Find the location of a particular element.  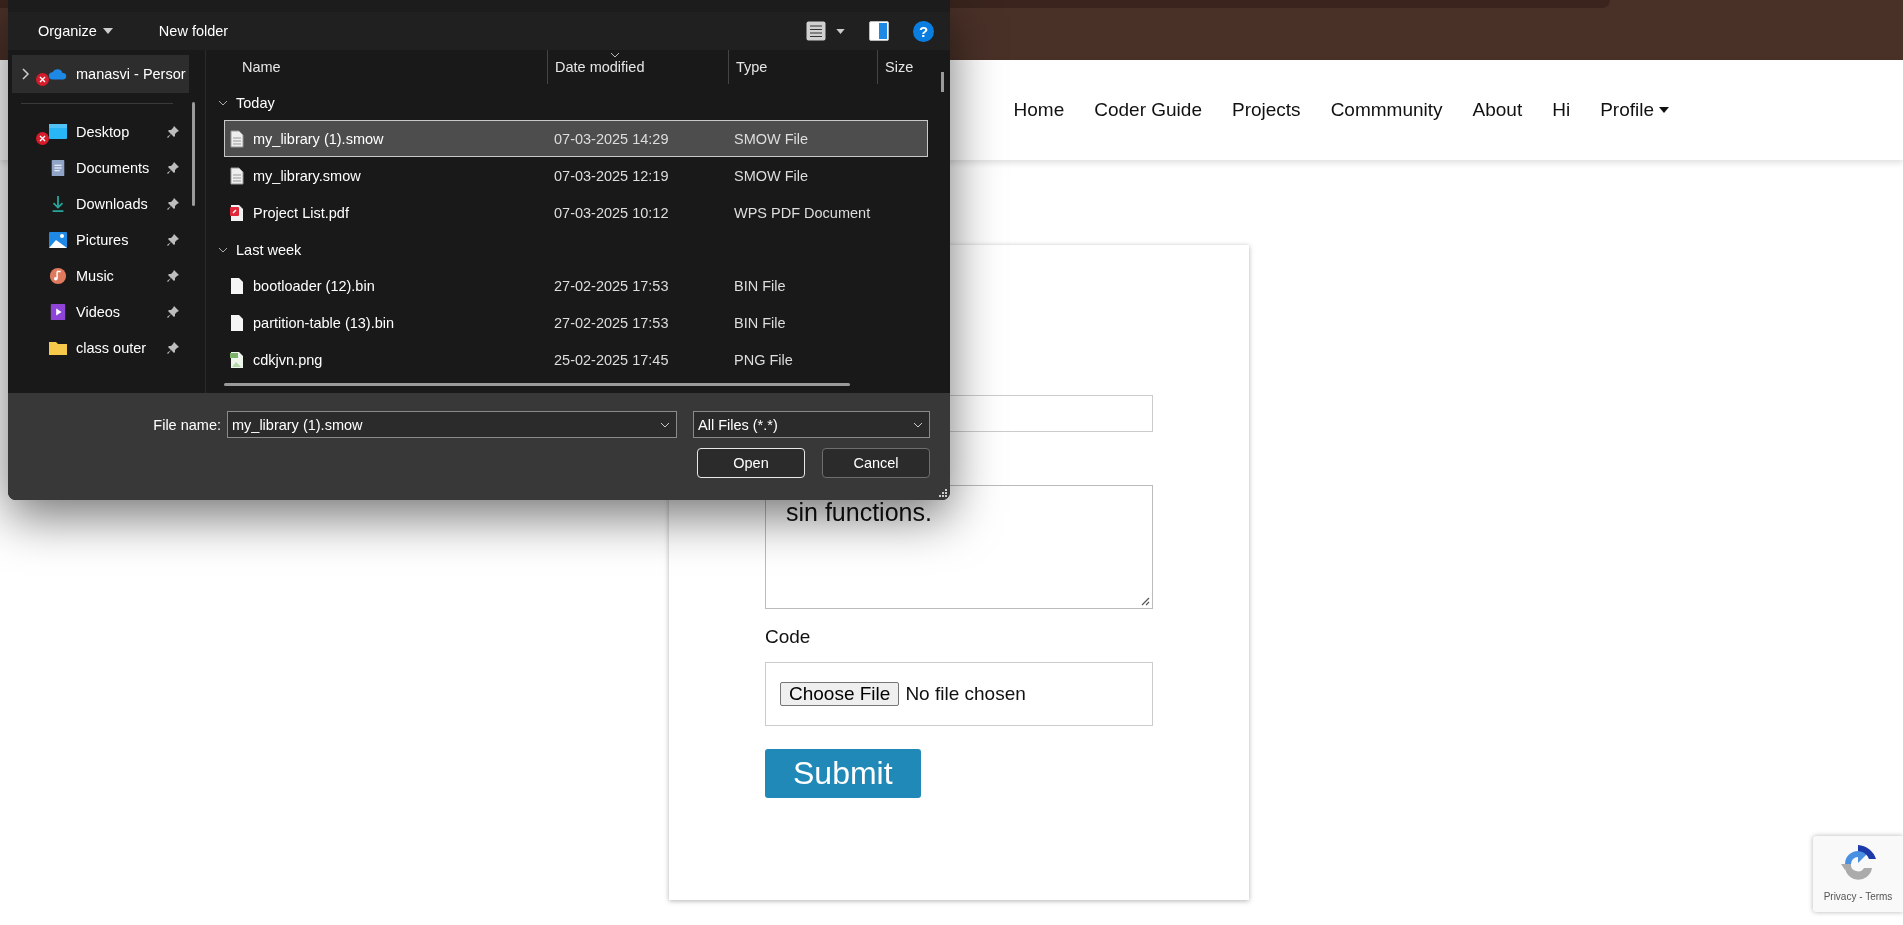

cancel-button: Cancel is located at coordinates (876, 463).